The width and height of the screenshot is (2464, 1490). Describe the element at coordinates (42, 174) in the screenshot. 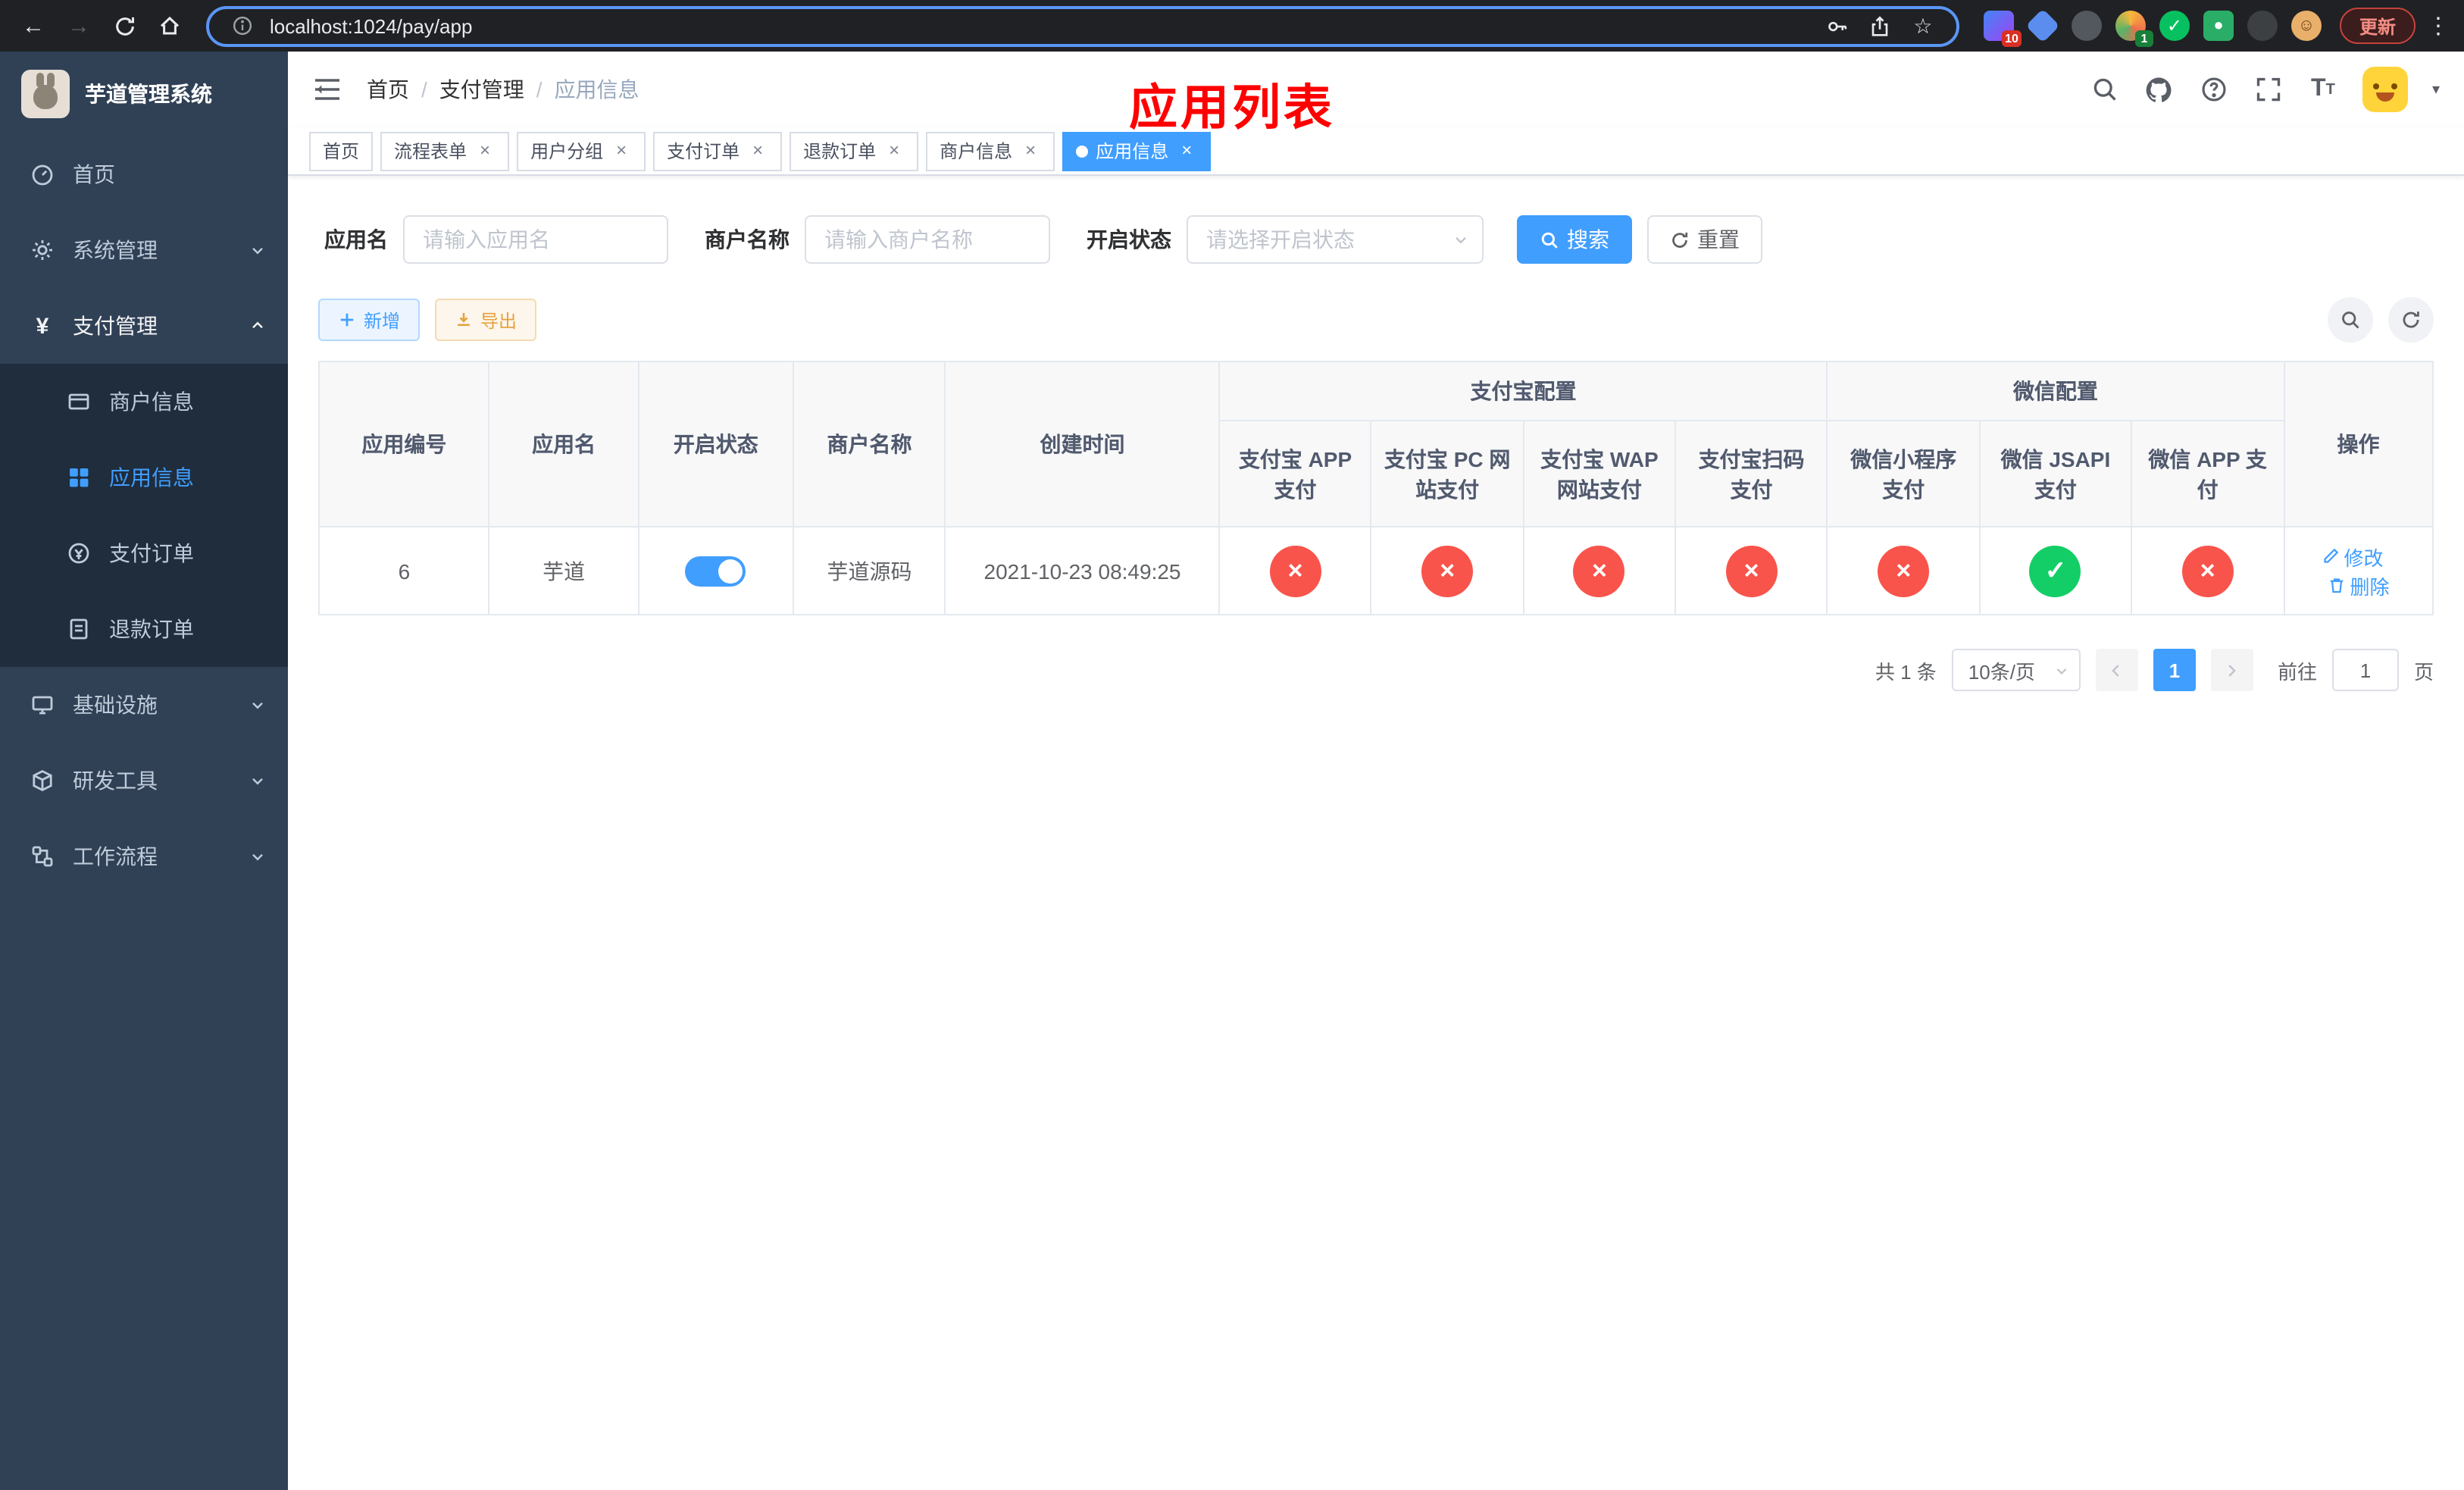

I see `dashboard-icon` at that location.